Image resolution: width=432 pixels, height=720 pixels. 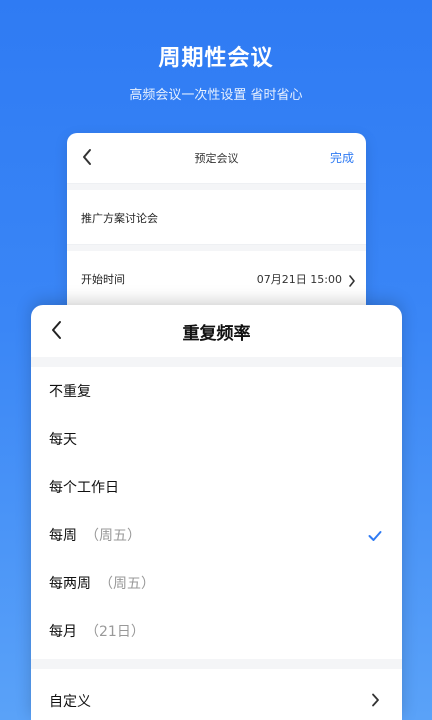 What do you see at coordinates (103, 279) in the screenshot?
I see `start-time-label: 开始时间` at bounding box center [103, 279].